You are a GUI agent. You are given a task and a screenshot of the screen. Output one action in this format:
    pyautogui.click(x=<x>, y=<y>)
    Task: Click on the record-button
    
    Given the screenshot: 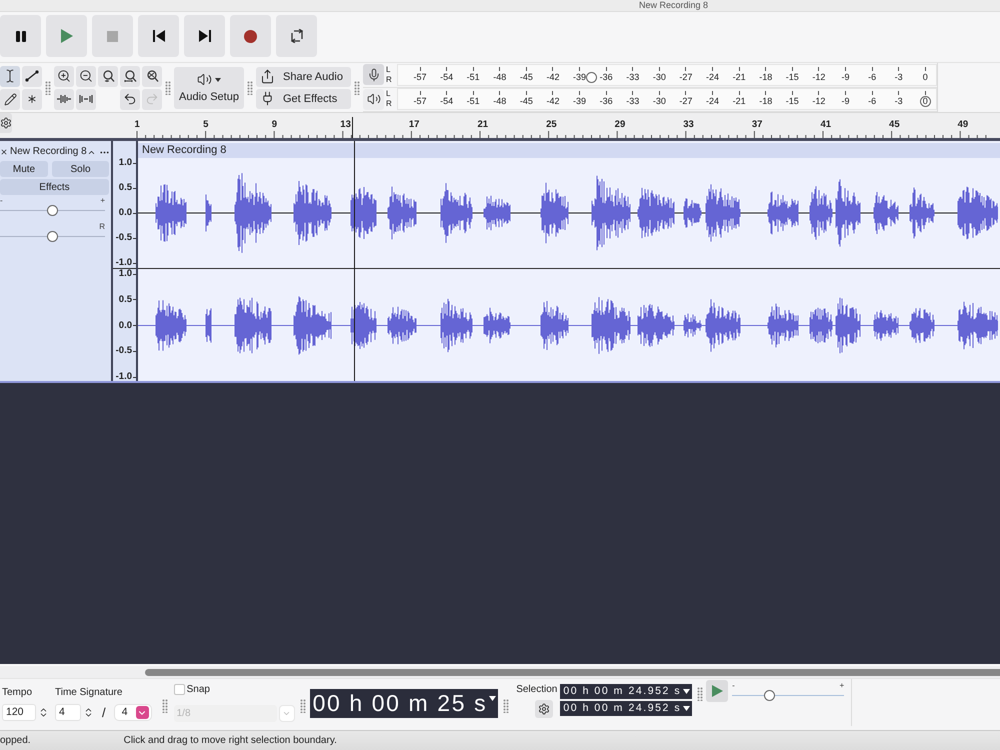 What is the action you would take?
    pyautogui.click(x=250, y=36)
    